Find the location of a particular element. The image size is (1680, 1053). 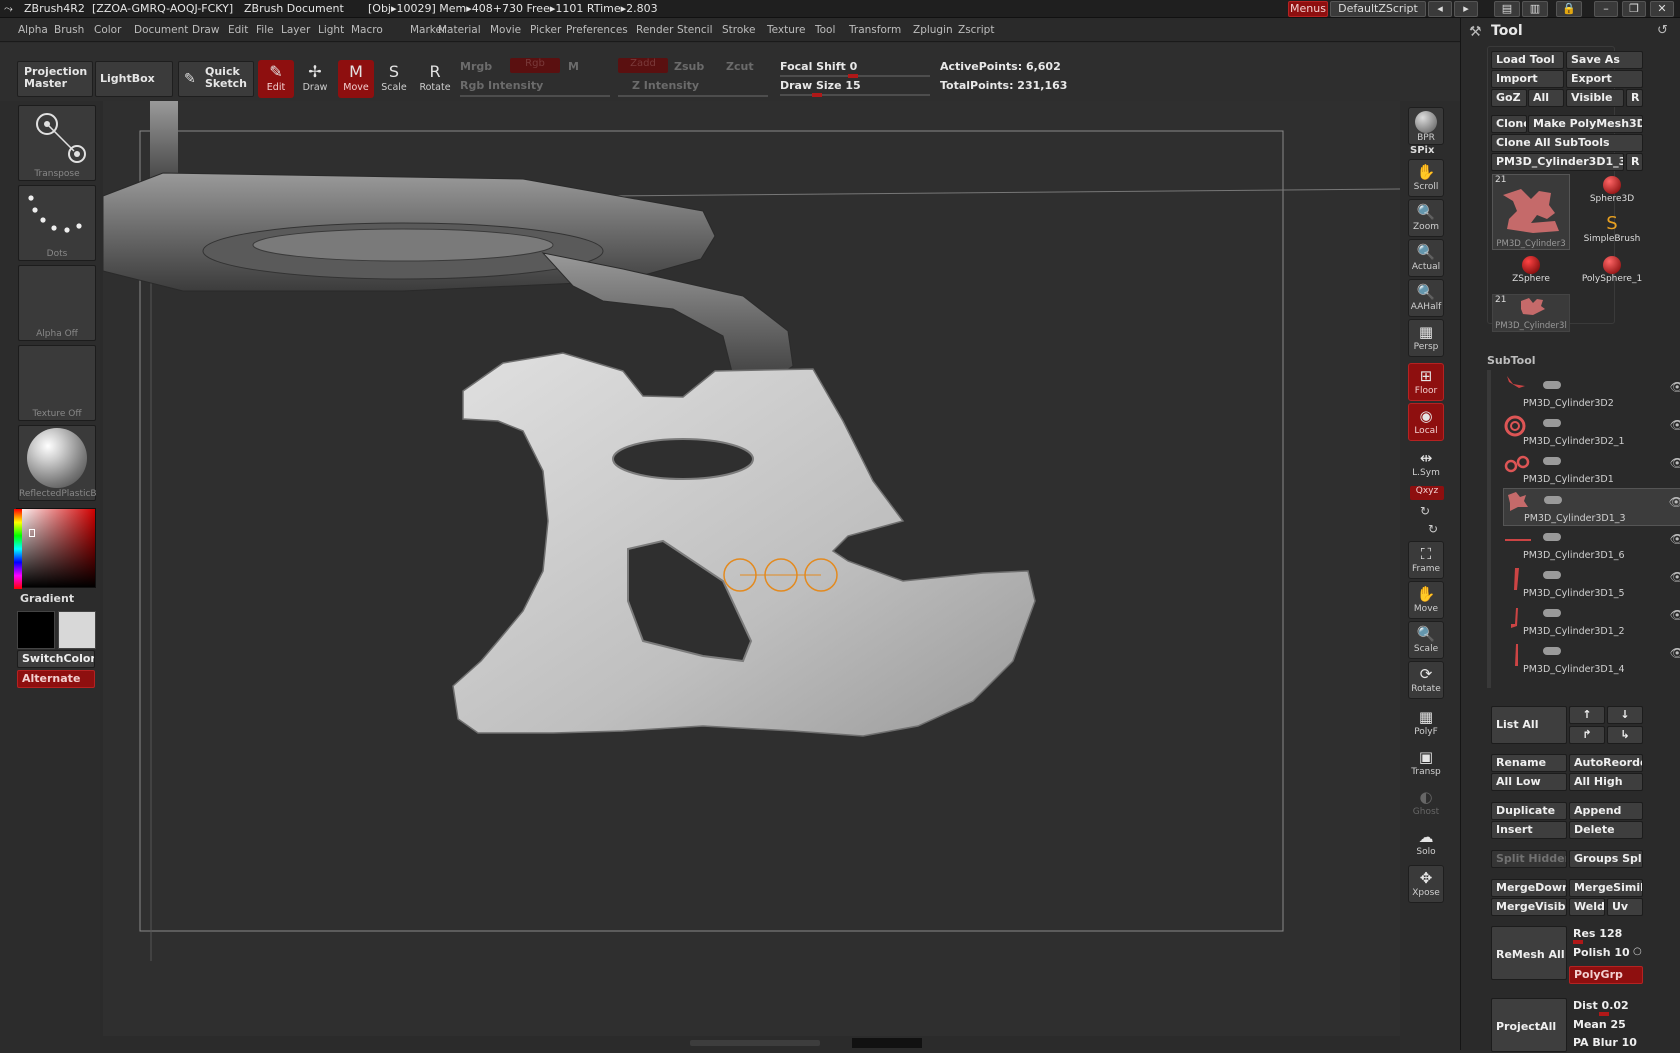

frame-button: ⛶ Frame is located at coordinates (1426, 560).